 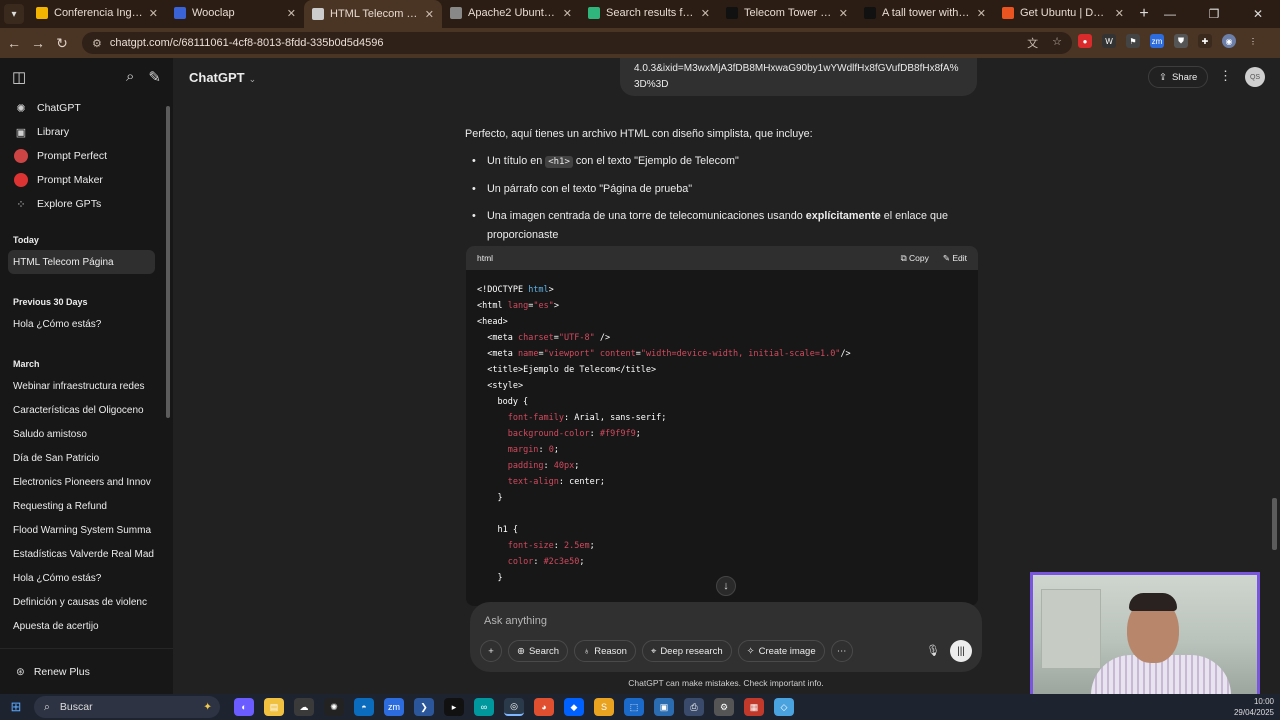 I want to click on conversation-item: Flood Warning System Summa, so click(x=80, y=530).